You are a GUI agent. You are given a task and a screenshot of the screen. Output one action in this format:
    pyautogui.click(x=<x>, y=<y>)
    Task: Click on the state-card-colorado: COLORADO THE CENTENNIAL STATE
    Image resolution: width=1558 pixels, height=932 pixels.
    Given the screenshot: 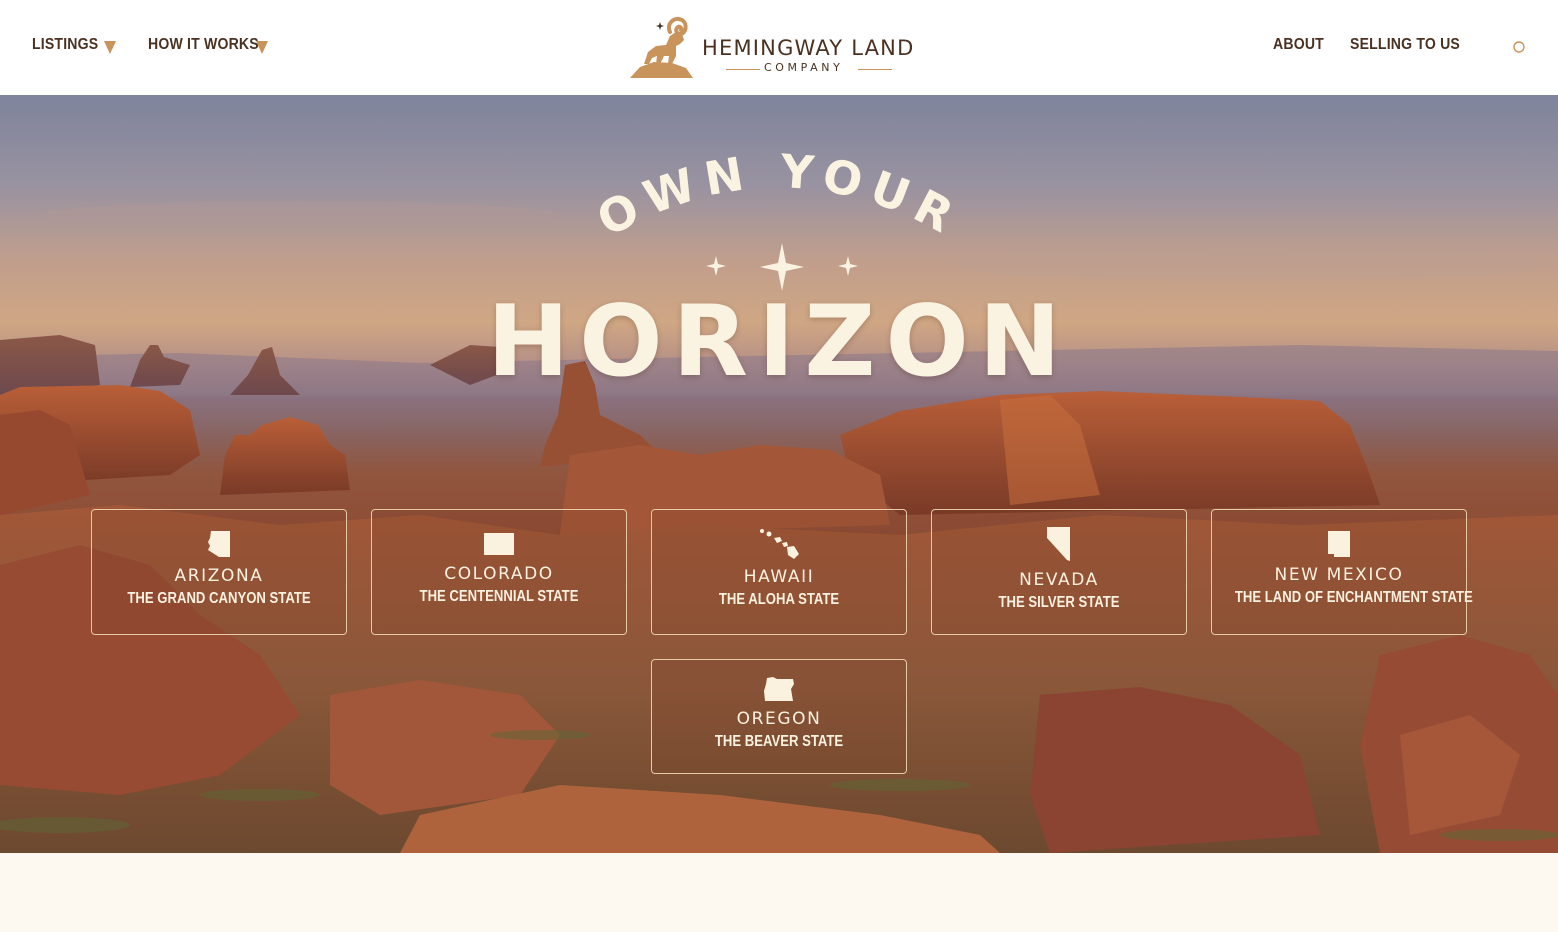 What is the action you would take?
    pyautogui.click(x=499, y=572)
    